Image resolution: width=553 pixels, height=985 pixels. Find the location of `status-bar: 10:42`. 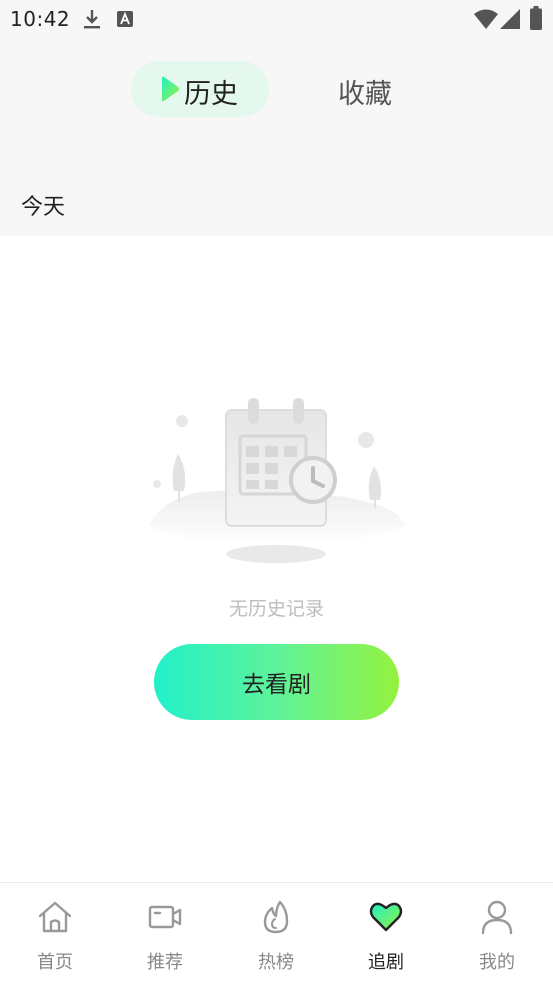

status-bar: 10:42 is located at coordinates (276, 19).